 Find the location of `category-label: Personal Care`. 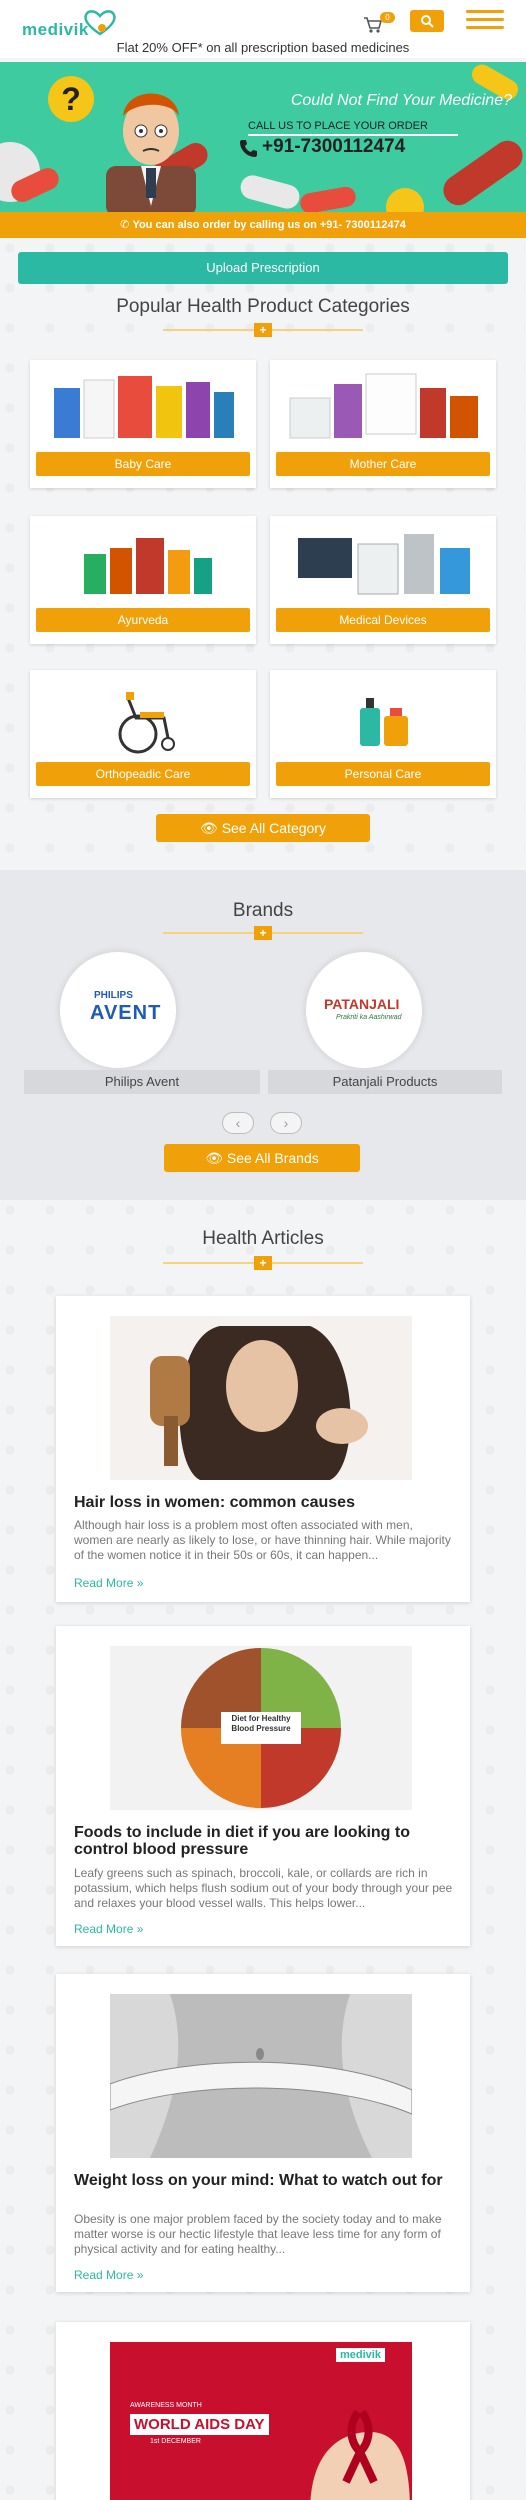

category-label: Personal Care is located at coordinates (383, 774).